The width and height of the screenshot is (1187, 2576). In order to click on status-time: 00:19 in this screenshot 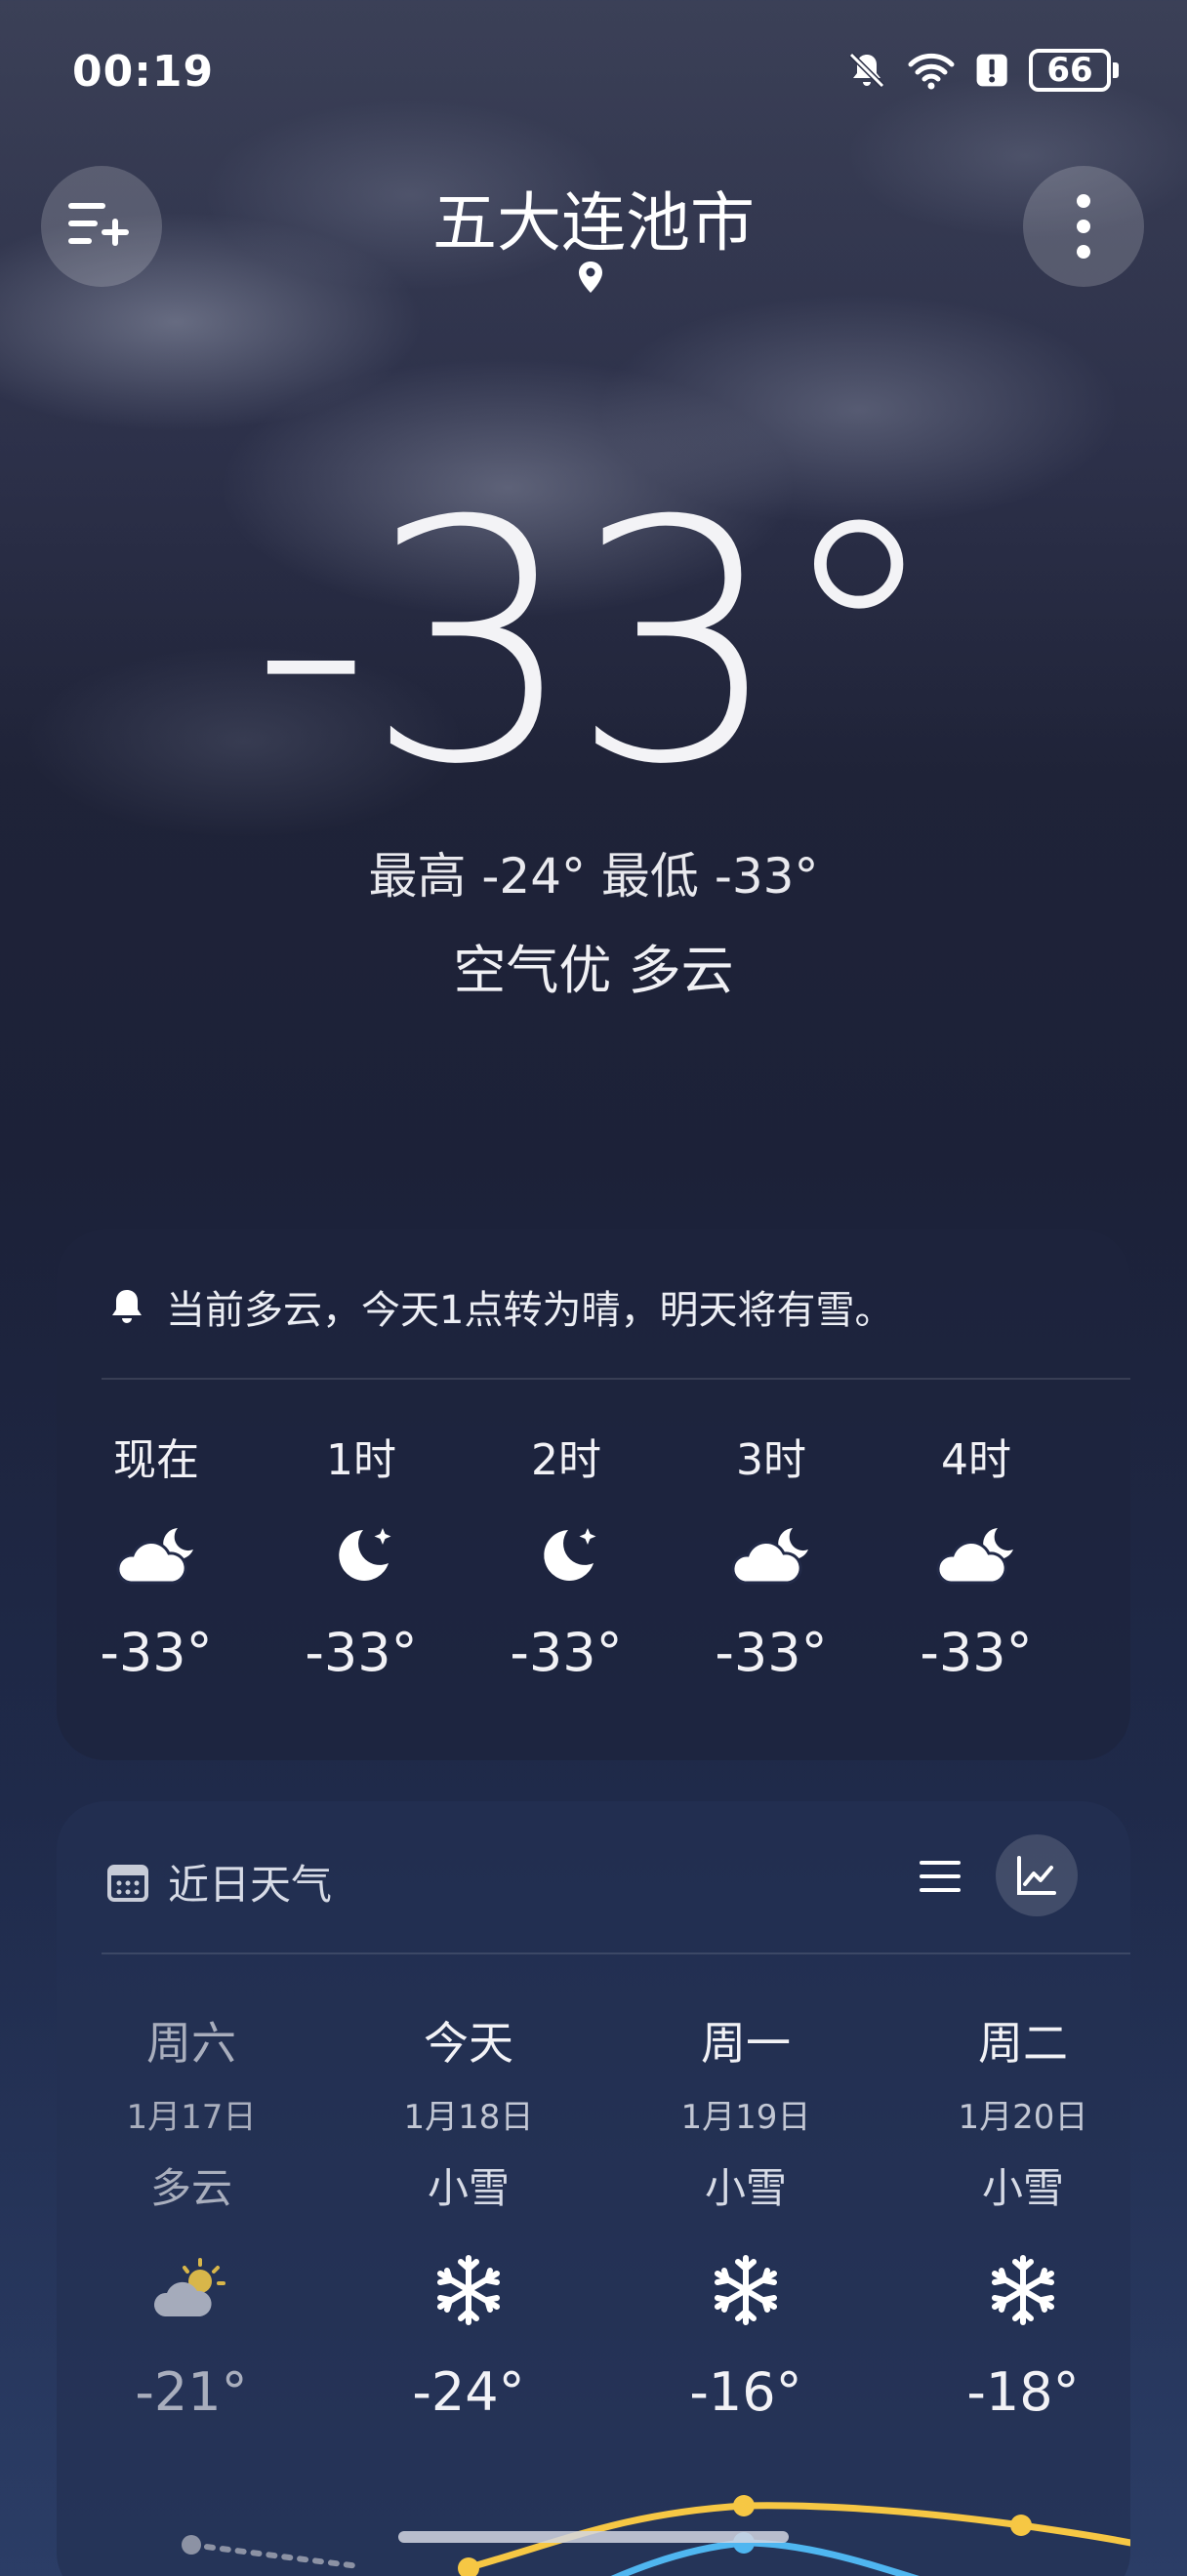, I will do `click(143, 72)`.